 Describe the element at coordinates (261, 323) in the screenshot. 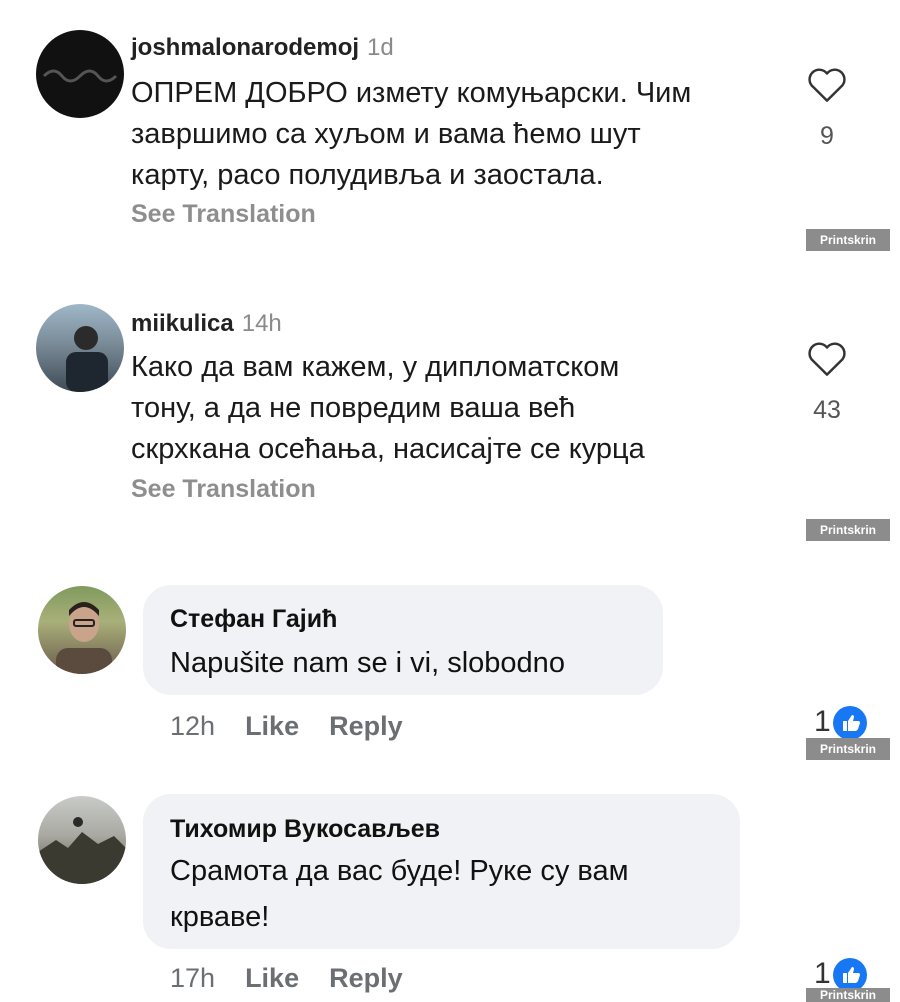

I see `timestamp: 14h` at that location.